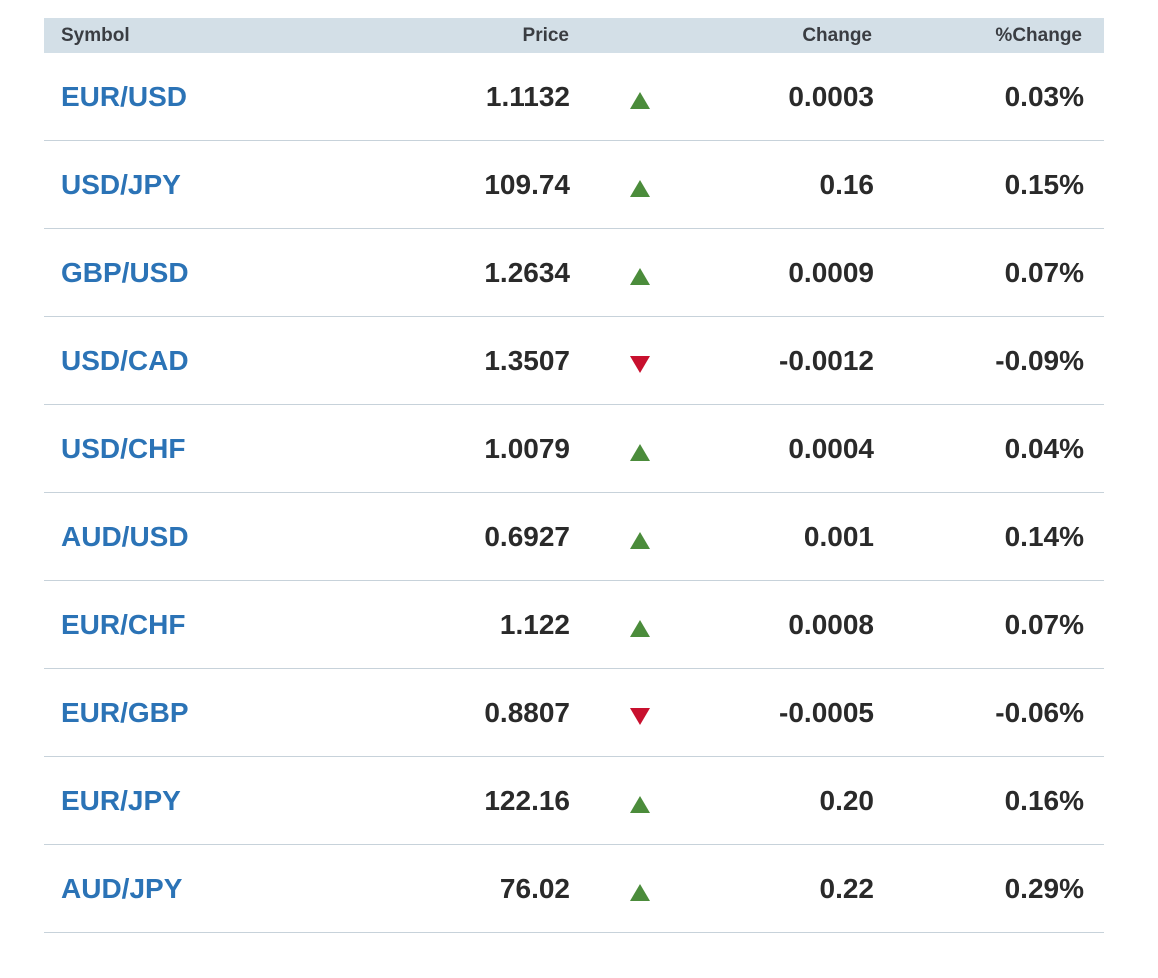  I want to click on table-row: GBP/USD 1.2634 0.0009 0.07%, so click(574, 273).